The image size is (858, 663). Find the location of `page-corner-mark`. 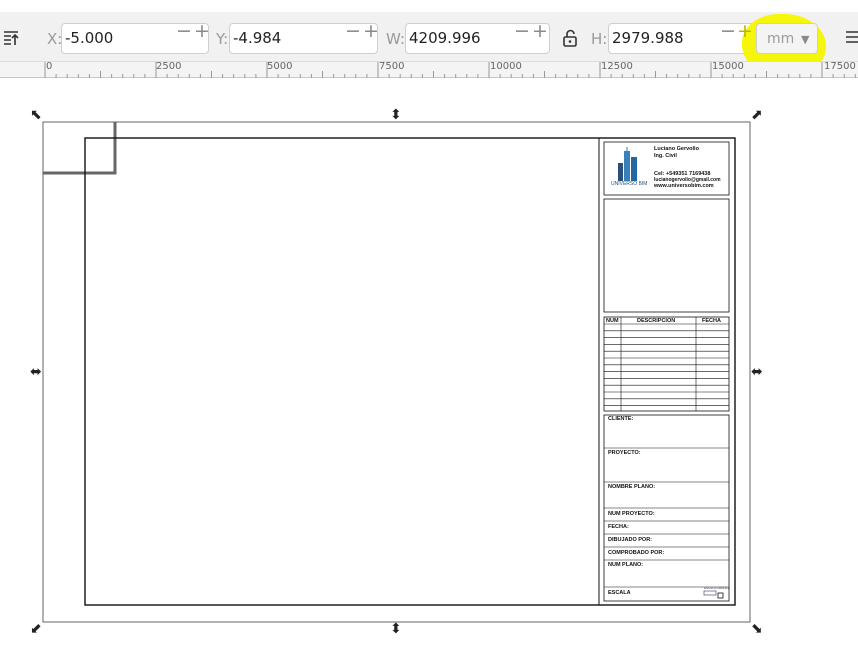

page-corner-mark is located at coordinates (80, 148).